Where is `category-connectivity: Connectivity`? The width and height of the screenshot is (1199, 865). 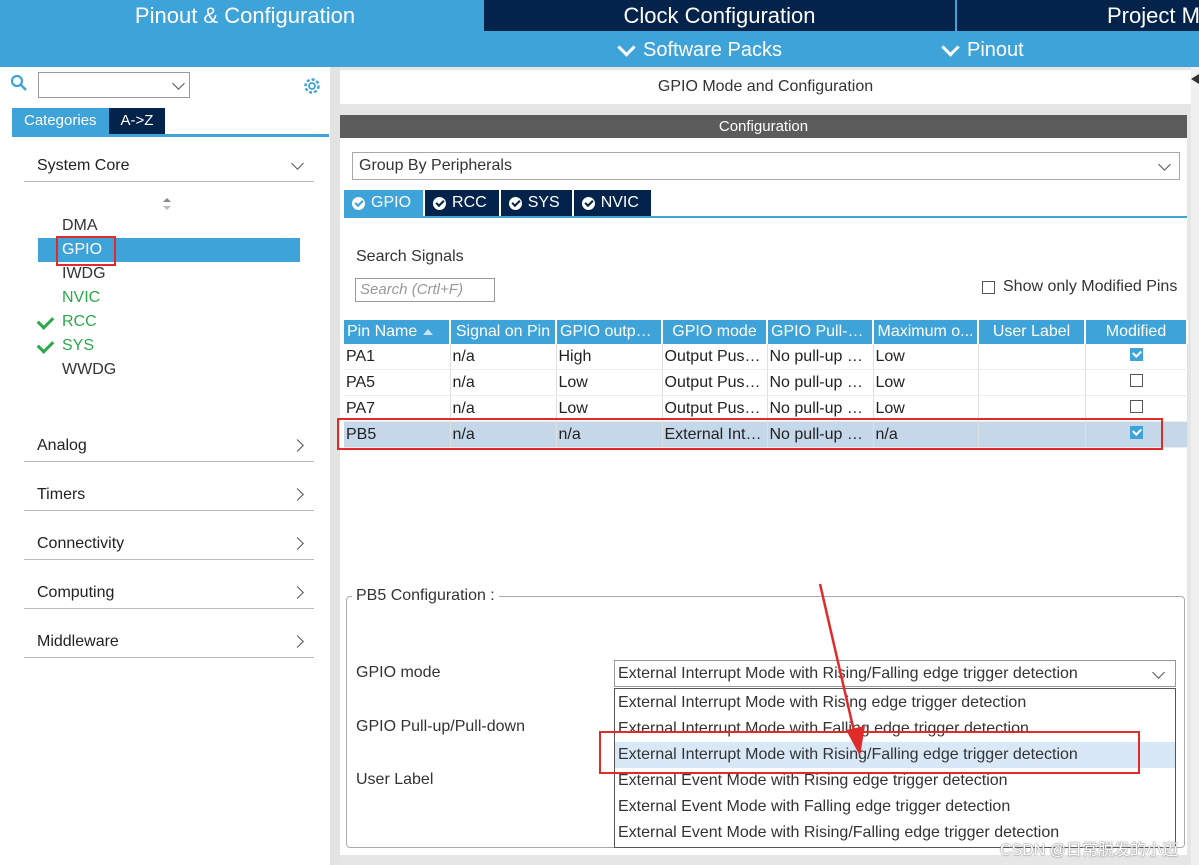 category-connectivity: Connectivity is located at coordinates (169, 544).